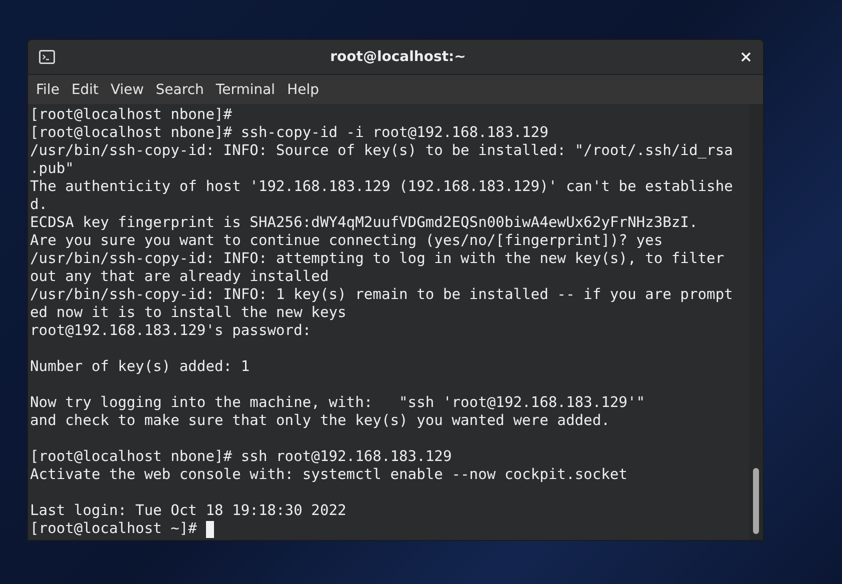 This screenshot has width=842, height=584. Describe the element at coordinates (320, 421) in the screenshot. I see `terminal-line: and check to make sure that only the key(s) you wanted were added.` at that location.